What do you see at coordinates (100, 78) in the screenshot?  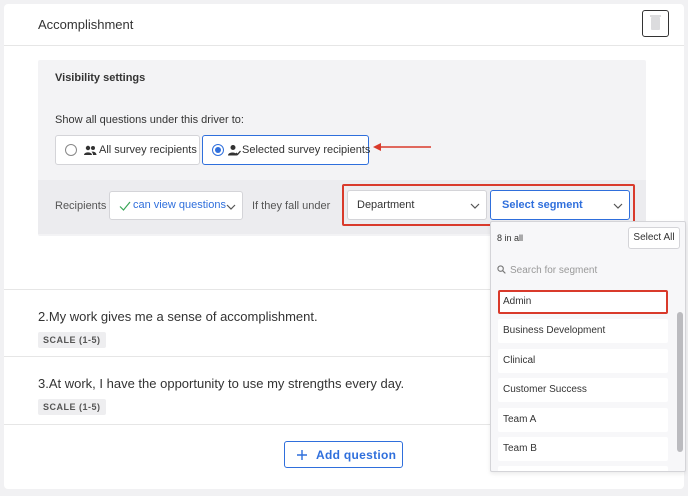 I see `visibility-settings-title: Visibility settings` at bounding box center [100, 78].